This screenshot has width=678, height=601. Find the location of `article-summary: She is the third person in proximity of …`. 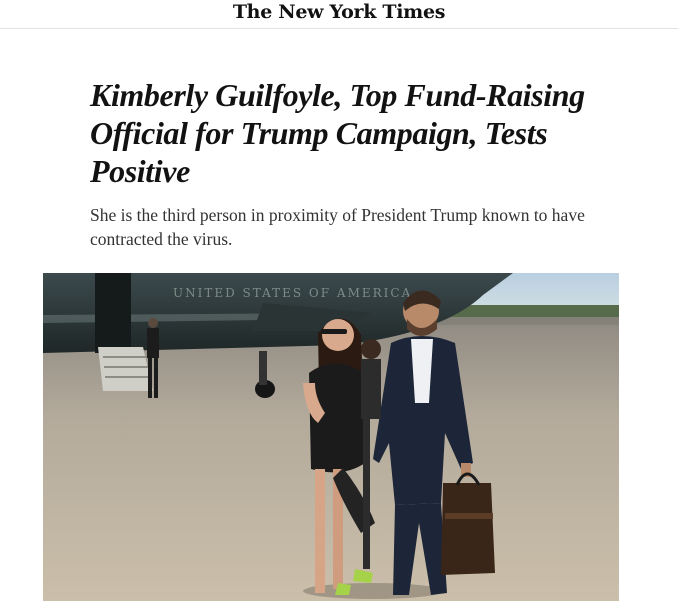

article-summary: She is the third person in proximity of … is located at coordinates (337, 227).